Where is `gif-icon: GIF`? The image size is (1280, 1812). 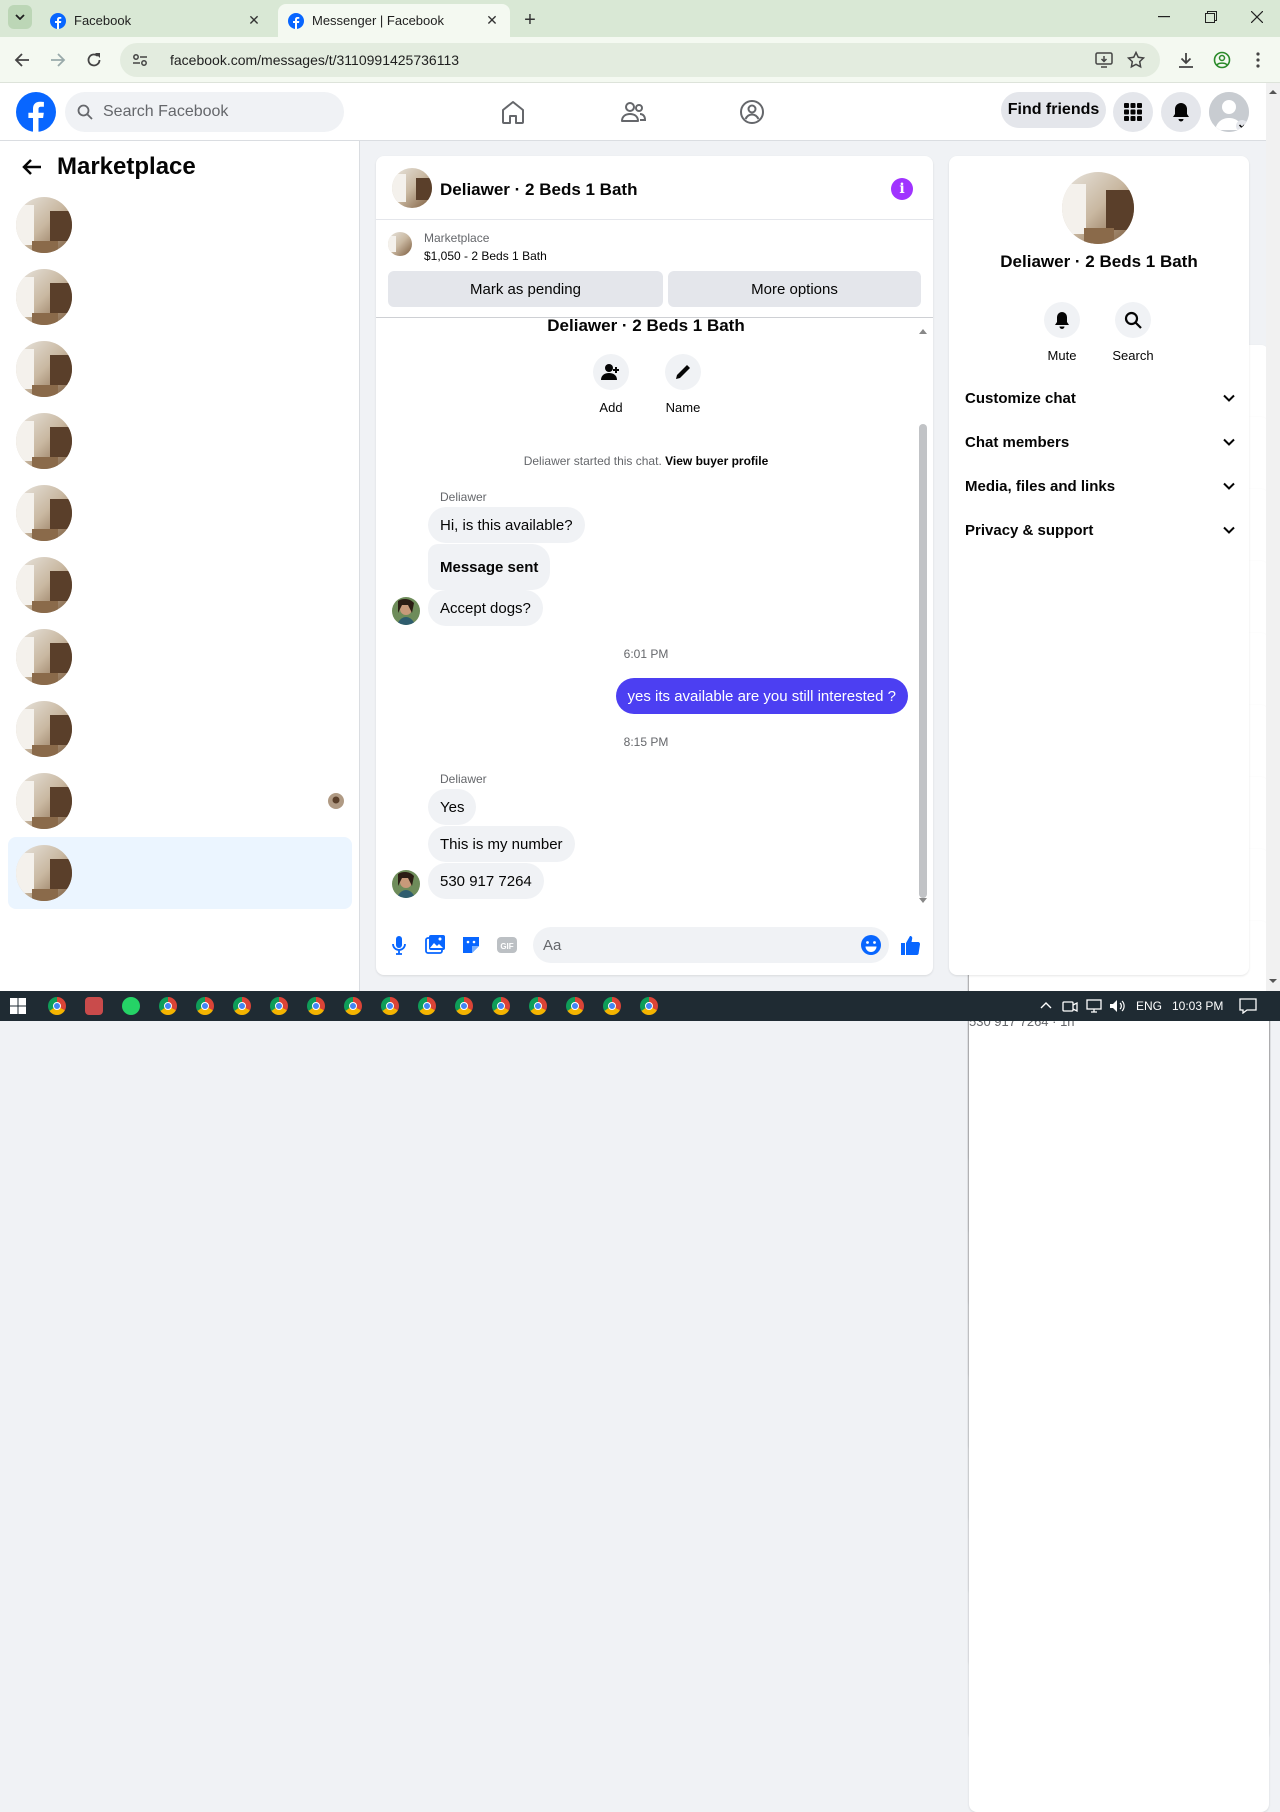 gif-icon: GIF is located at coordinates (507, 945).